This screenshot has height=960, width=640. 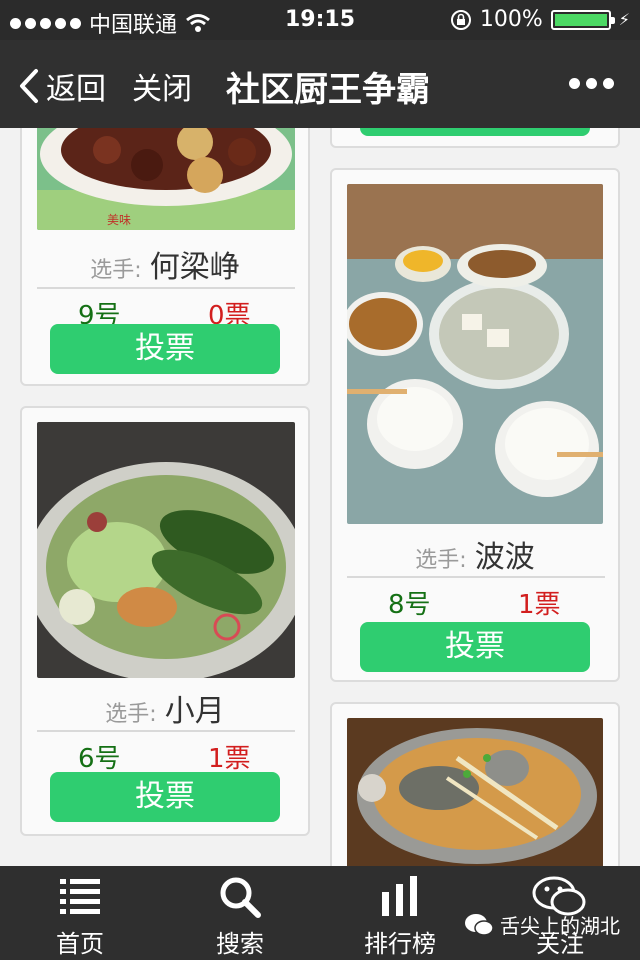 I want to click on back-label: 返回, so click(x=76, y=89).